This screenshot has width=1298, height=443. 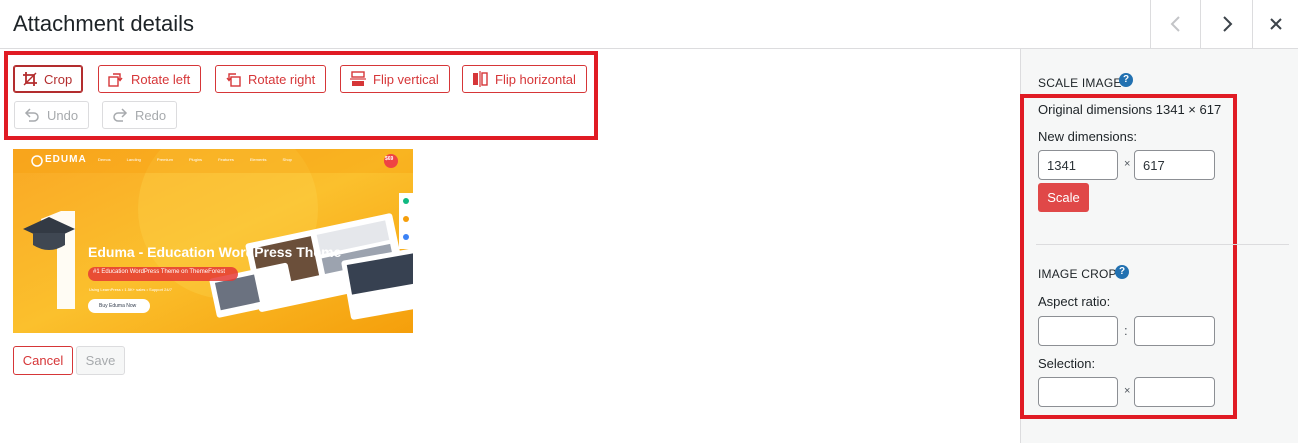 What do you see at coordinates (1174, 165) in the screenshot?
I see `scale-height-input` at bounding box center [1174, 165].